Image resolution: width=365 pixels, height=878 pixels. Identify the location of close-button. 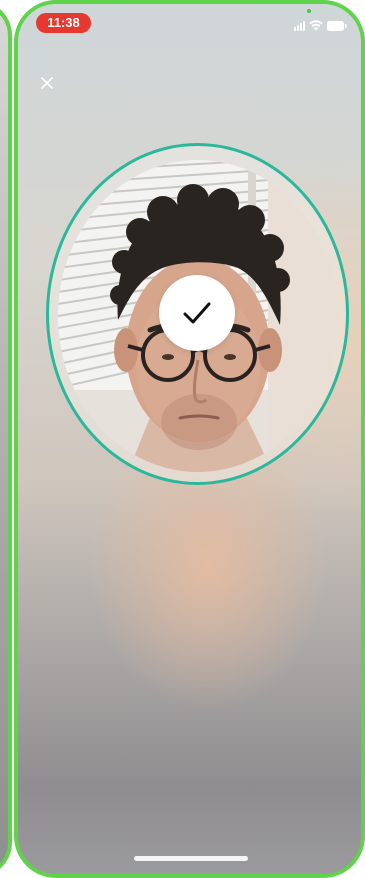
(47, 83).